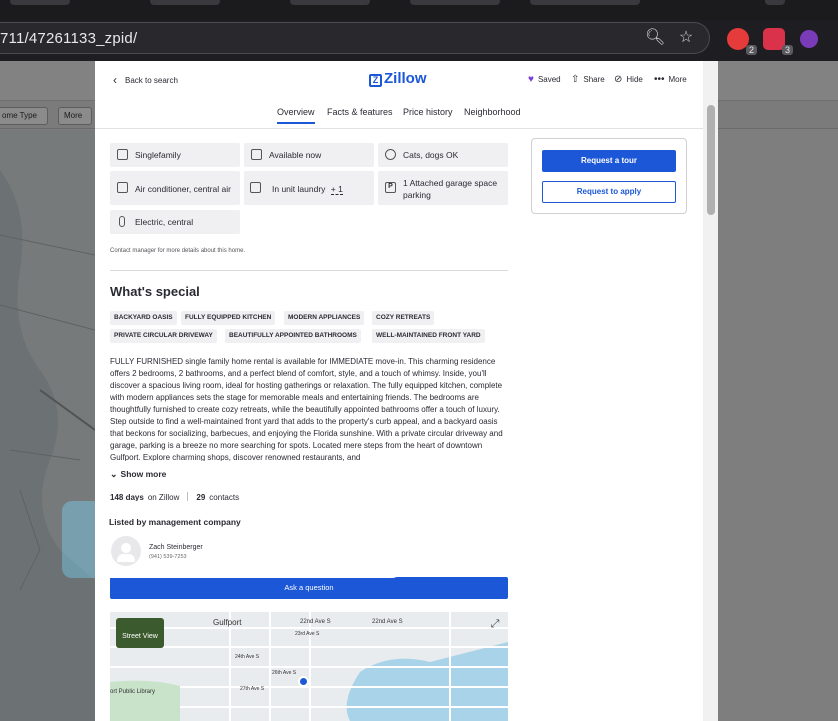 The height and width of the screenshot is (721, 838). I want to click on home-type-filter-label: ome Type, so click(19, 115).